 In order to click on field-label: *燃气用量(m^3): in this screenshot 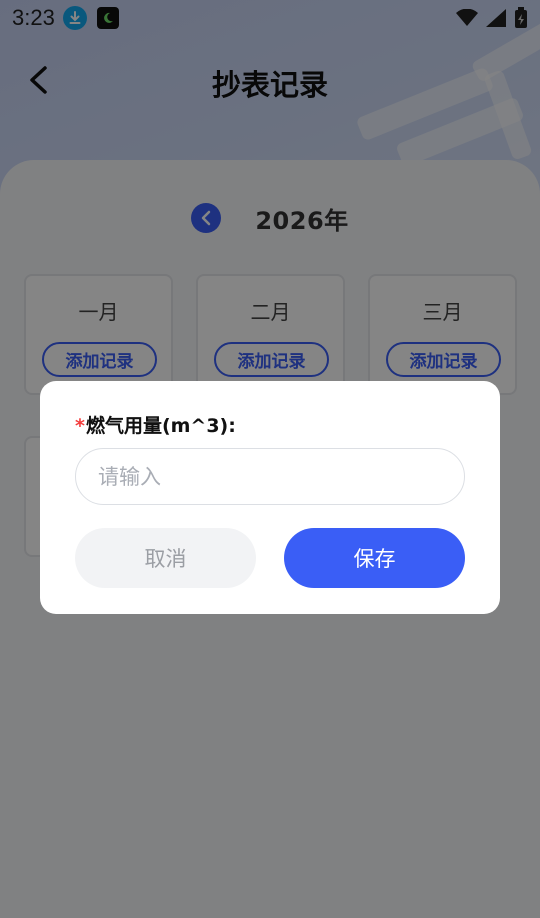, I will do `click(155, 424)`.